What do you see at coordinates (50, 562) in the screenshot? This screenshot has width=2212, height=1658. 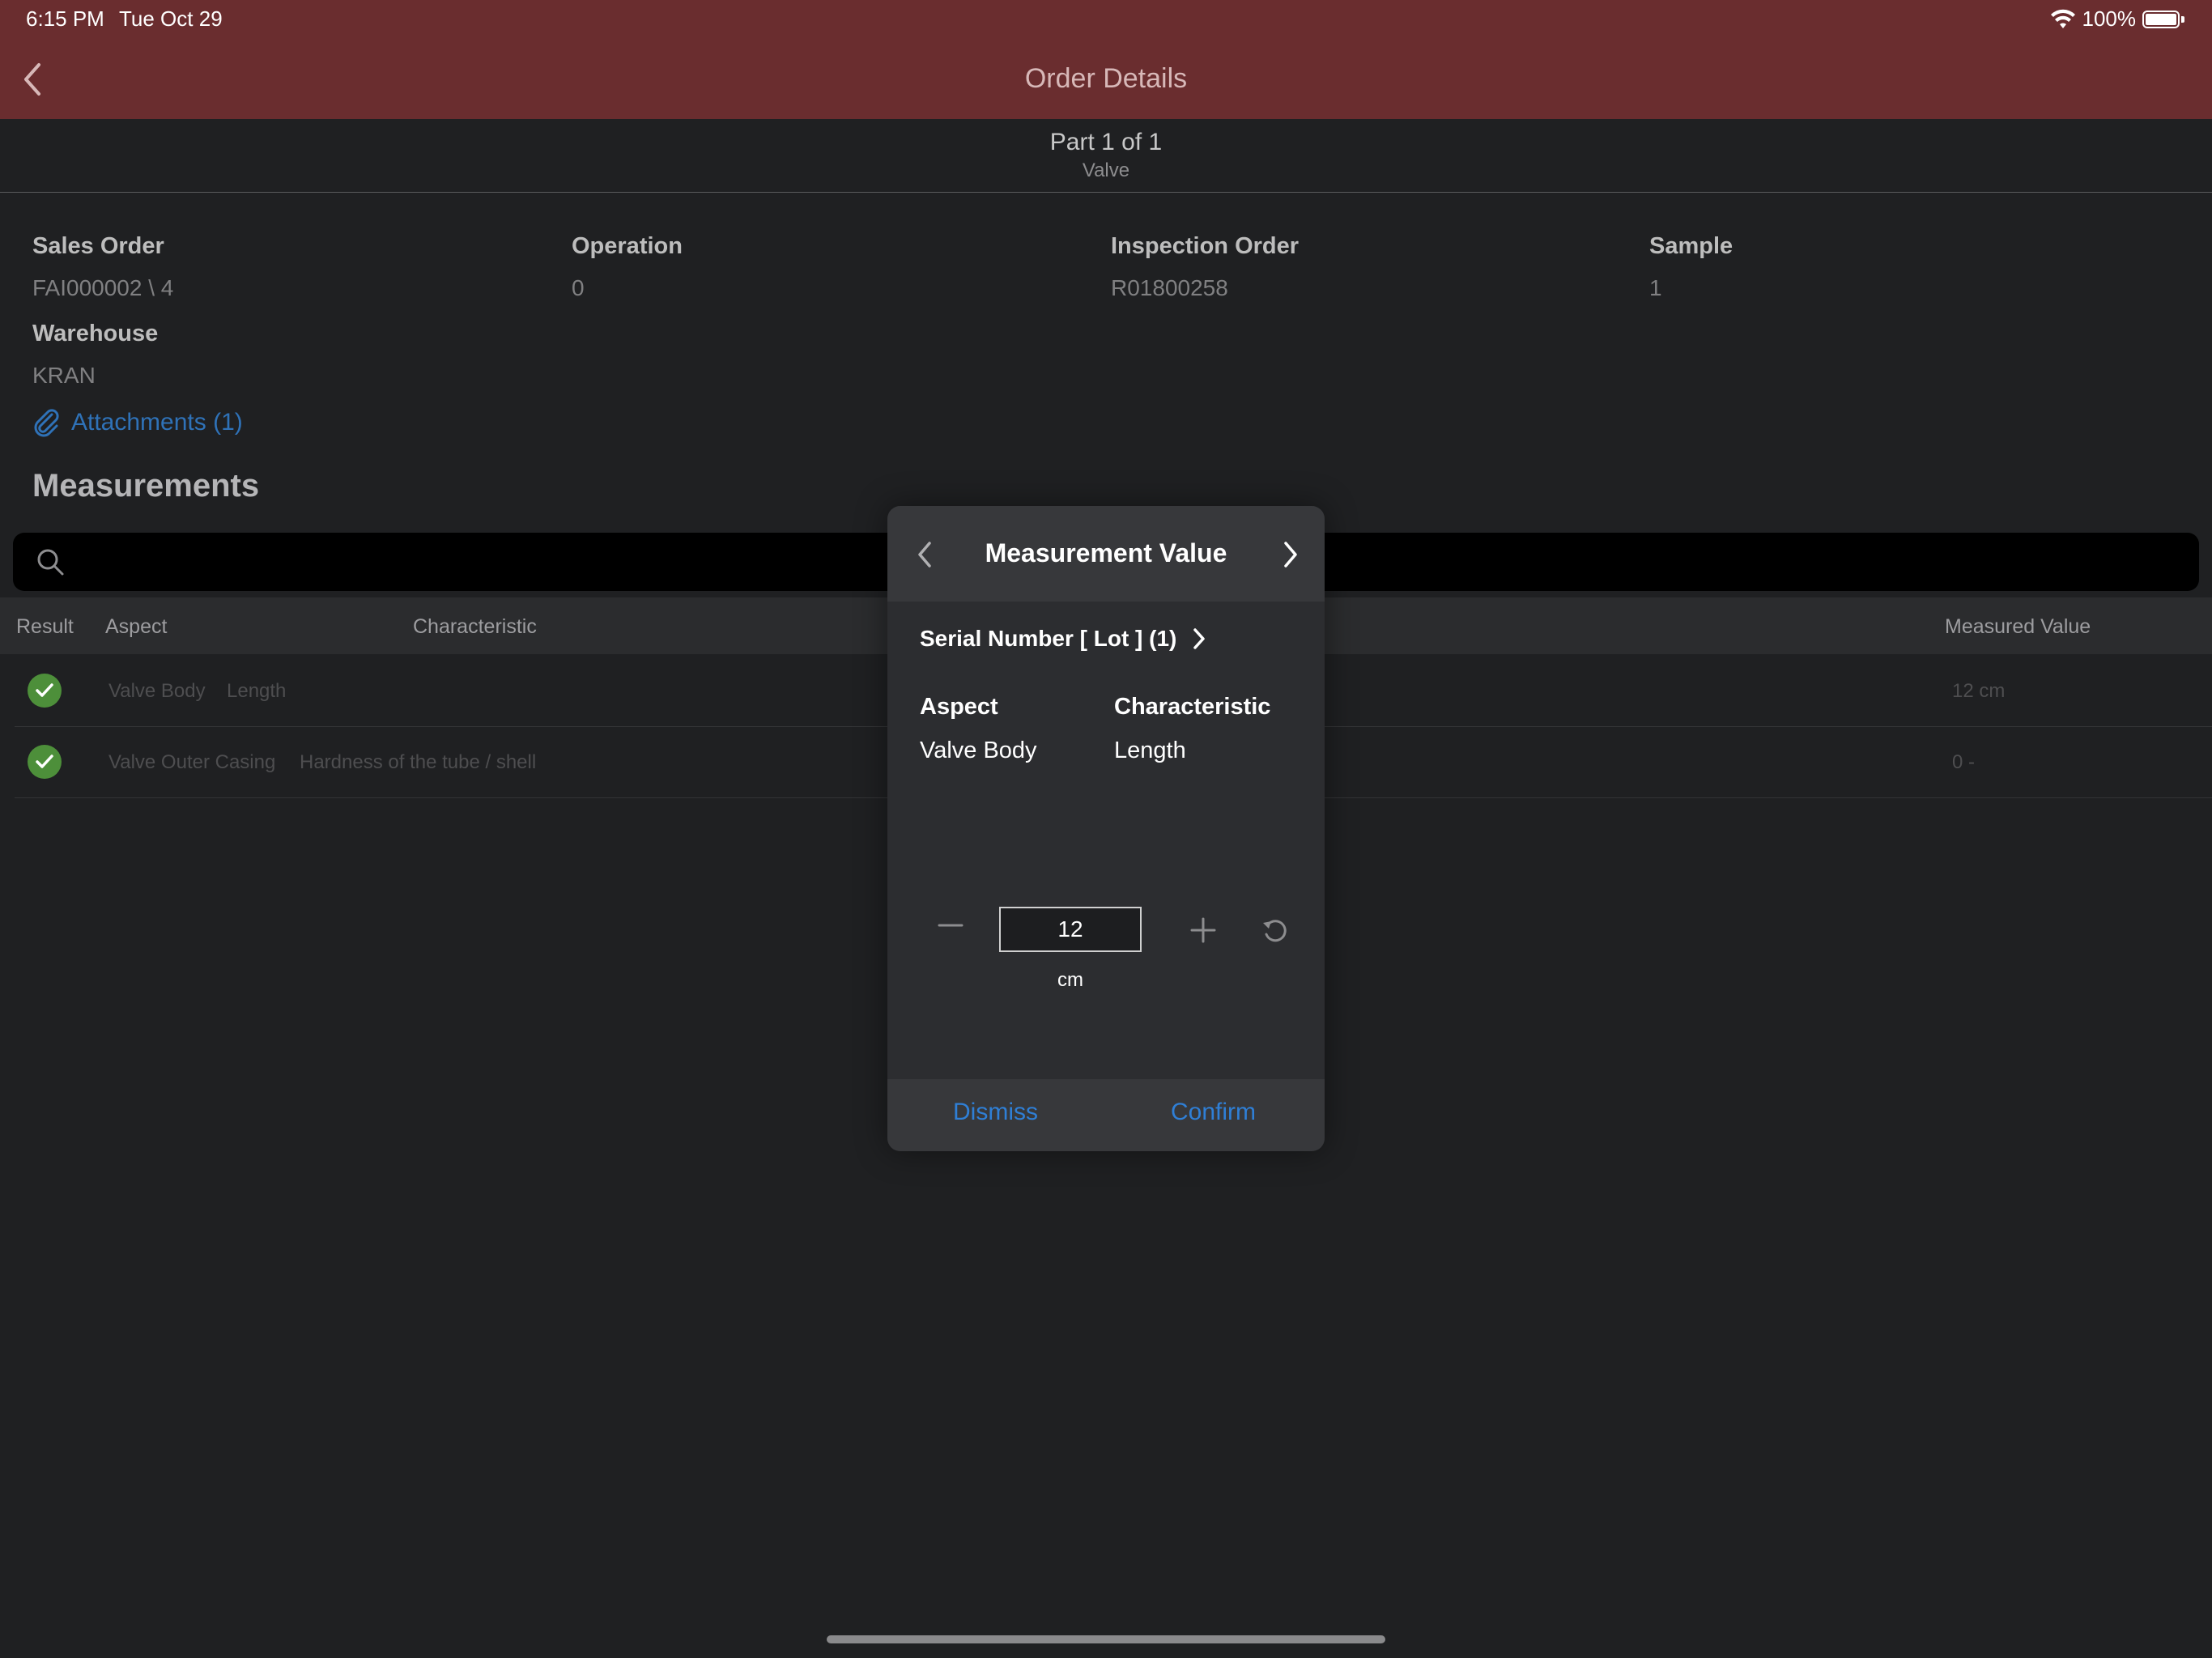 I see `search-icon` at bounding box center [50, 562].